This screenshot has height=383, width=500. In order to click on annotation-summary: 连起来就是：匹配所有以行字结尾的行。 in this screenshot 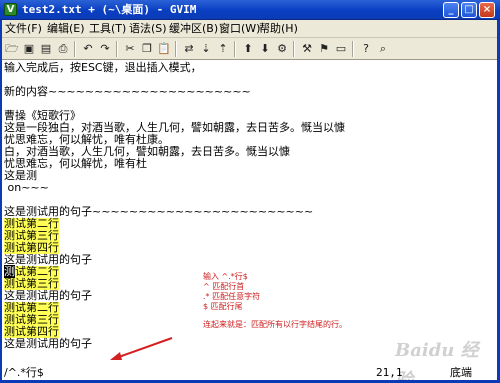, I will do `click(275, 324)`.